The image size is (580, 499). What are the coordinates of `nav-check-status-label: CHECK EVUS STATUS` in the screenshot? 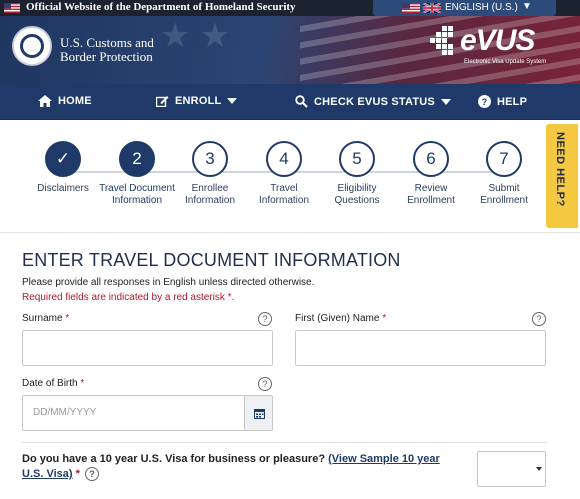 It's located at (374, 101).